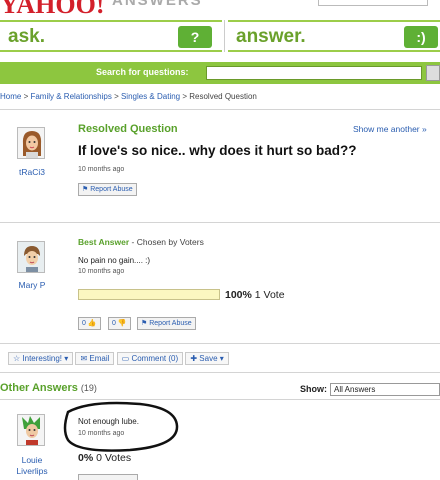 This screenshot has width=440, height=480. I want to click on handdrawn-circle, so click(121, 426).